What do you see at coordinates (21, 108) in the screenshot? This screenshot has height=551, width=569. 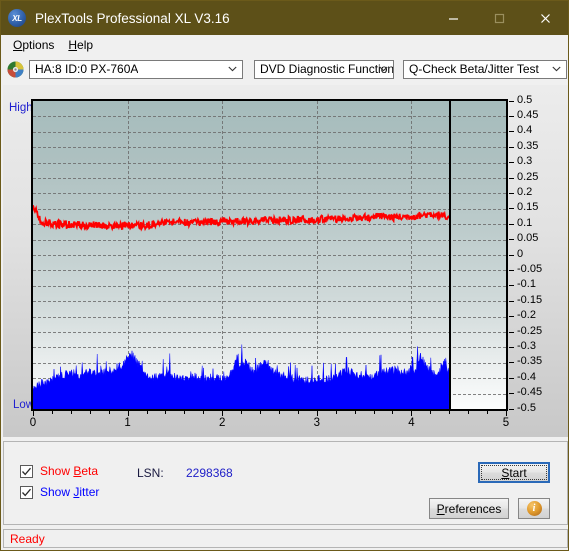 I see `axis-label-high: High` at bounding box center [21, 108].